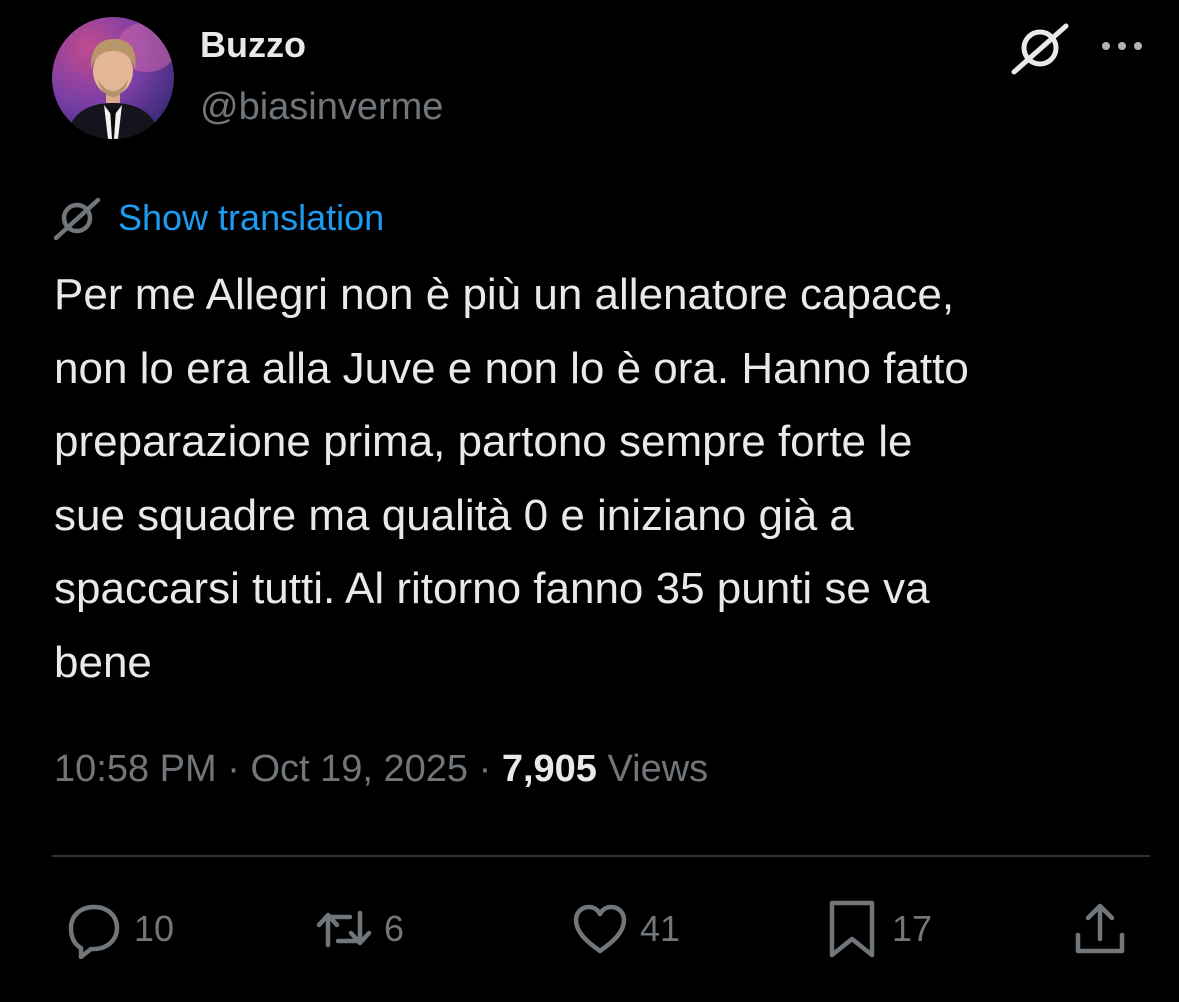 Image resolution: width=1179 pixels, height=1002 pixels. Describe the element at coordinates (154, 928) in the screenshot. I see `reply-count: 10` at that location.